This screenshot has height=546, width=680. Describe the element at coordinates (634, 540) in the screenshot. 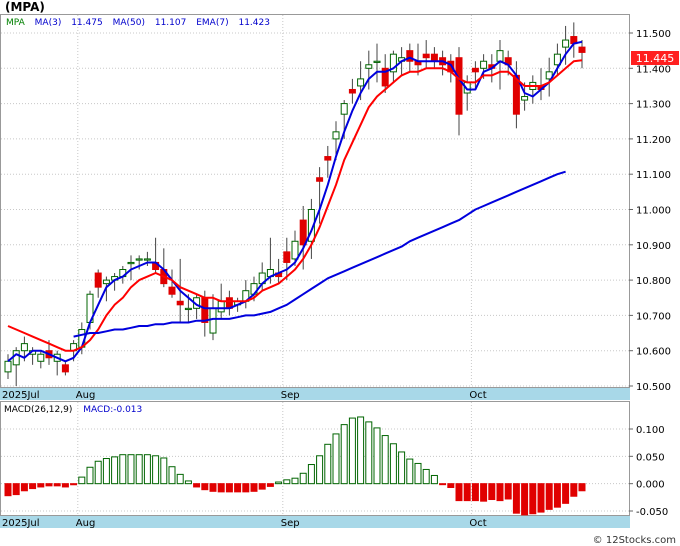

I see `watermark: © 12Stocks.com` at that location.